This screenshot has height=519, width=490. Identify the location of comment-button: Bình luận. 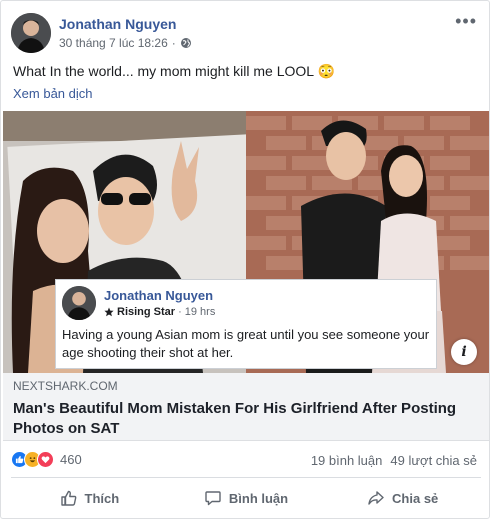
(246, 498).